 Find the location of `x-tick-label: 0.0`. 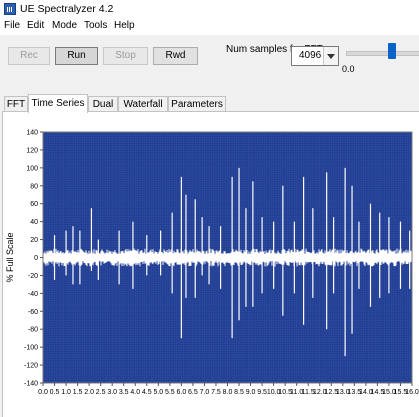

x-tick-label: 0.0 is located at coordinates (43, 392).